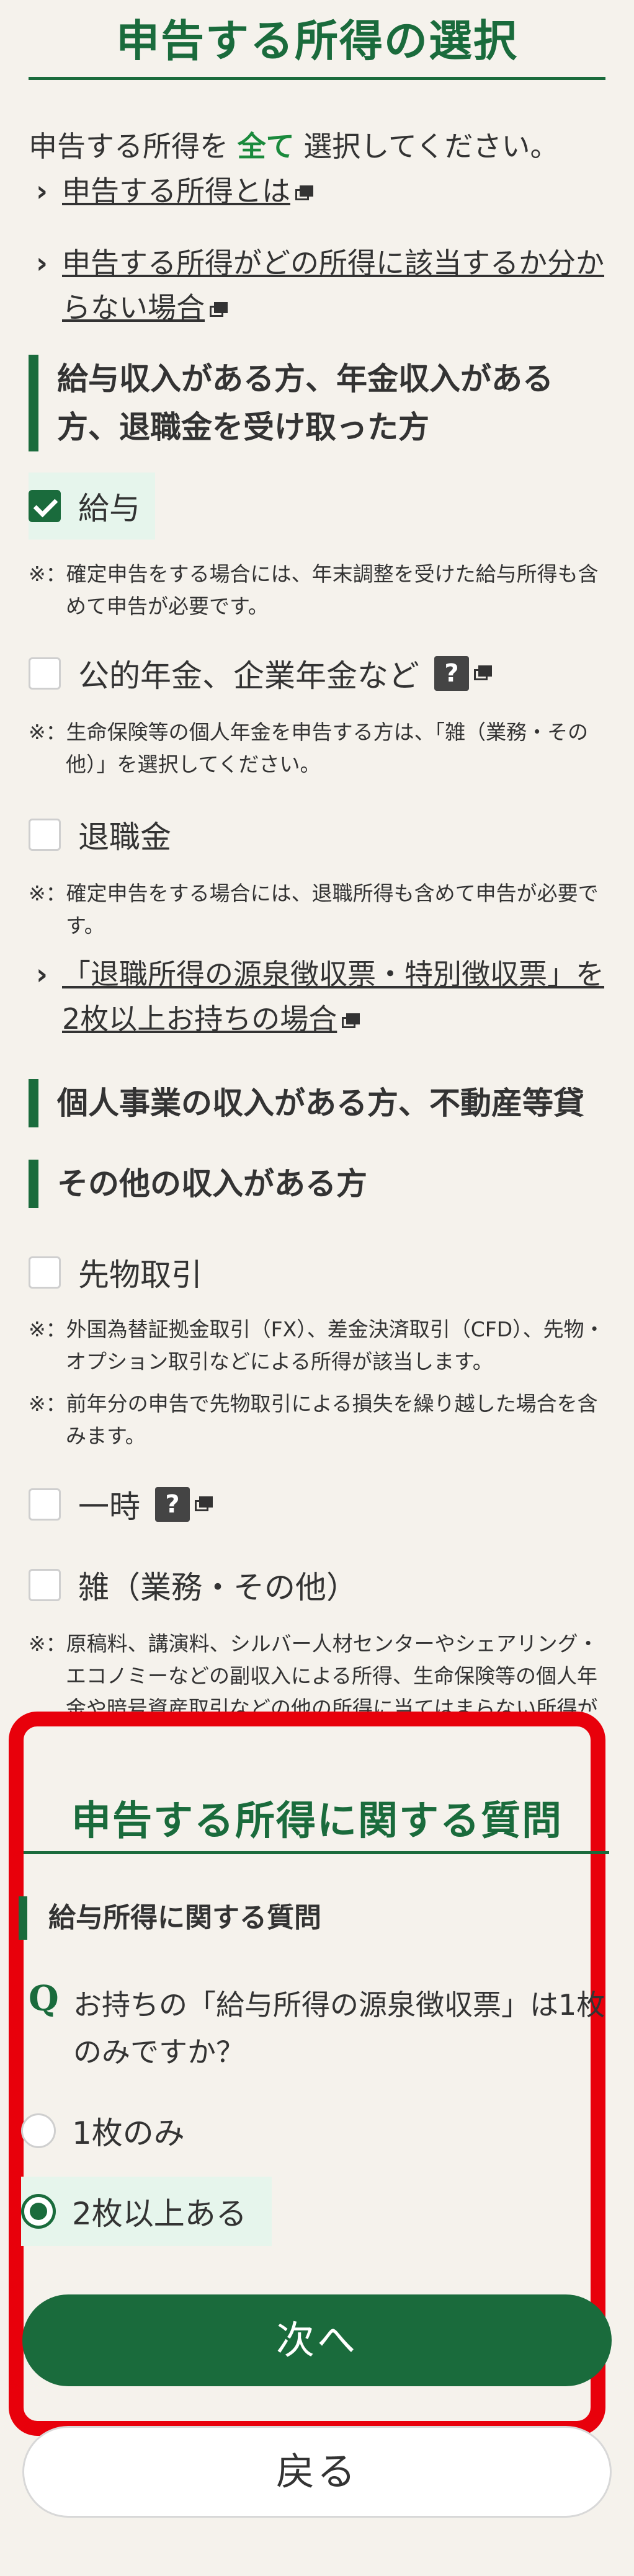 The width and height of the screenshot is (634, 2576). I want to click on title-divider, so click(317, 78).